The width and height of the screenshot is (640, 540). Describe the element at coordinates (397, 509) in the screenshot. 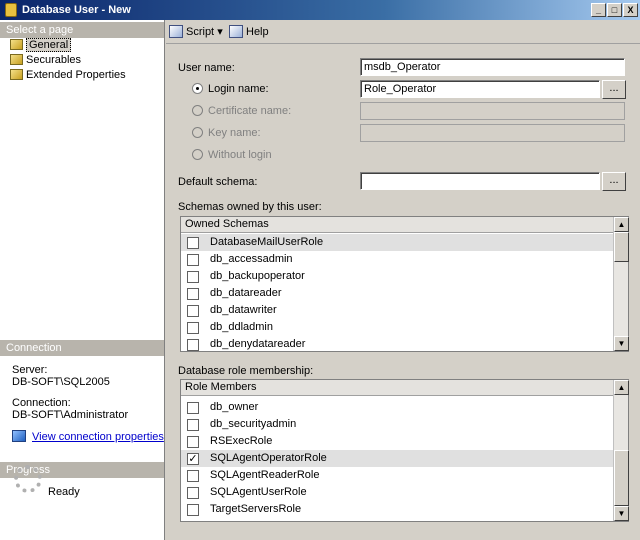

I see `table-row: TargetServersRole` at that location.